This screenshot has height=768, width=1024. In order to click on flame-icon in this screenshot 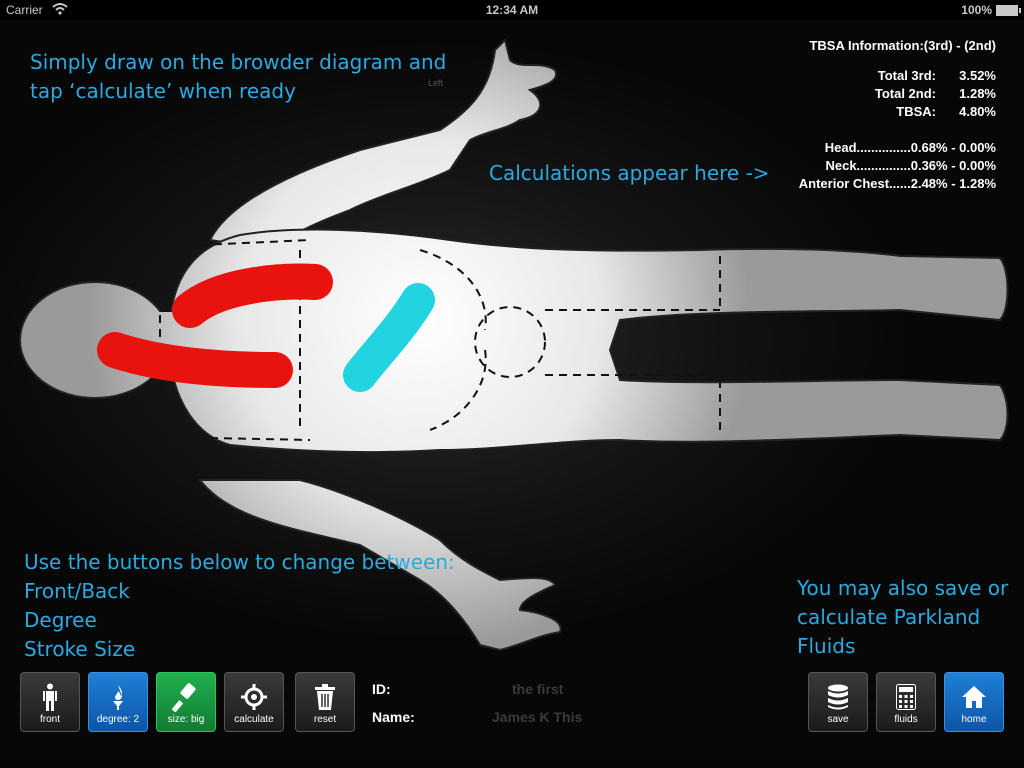, I will do `click(118, 697)`.